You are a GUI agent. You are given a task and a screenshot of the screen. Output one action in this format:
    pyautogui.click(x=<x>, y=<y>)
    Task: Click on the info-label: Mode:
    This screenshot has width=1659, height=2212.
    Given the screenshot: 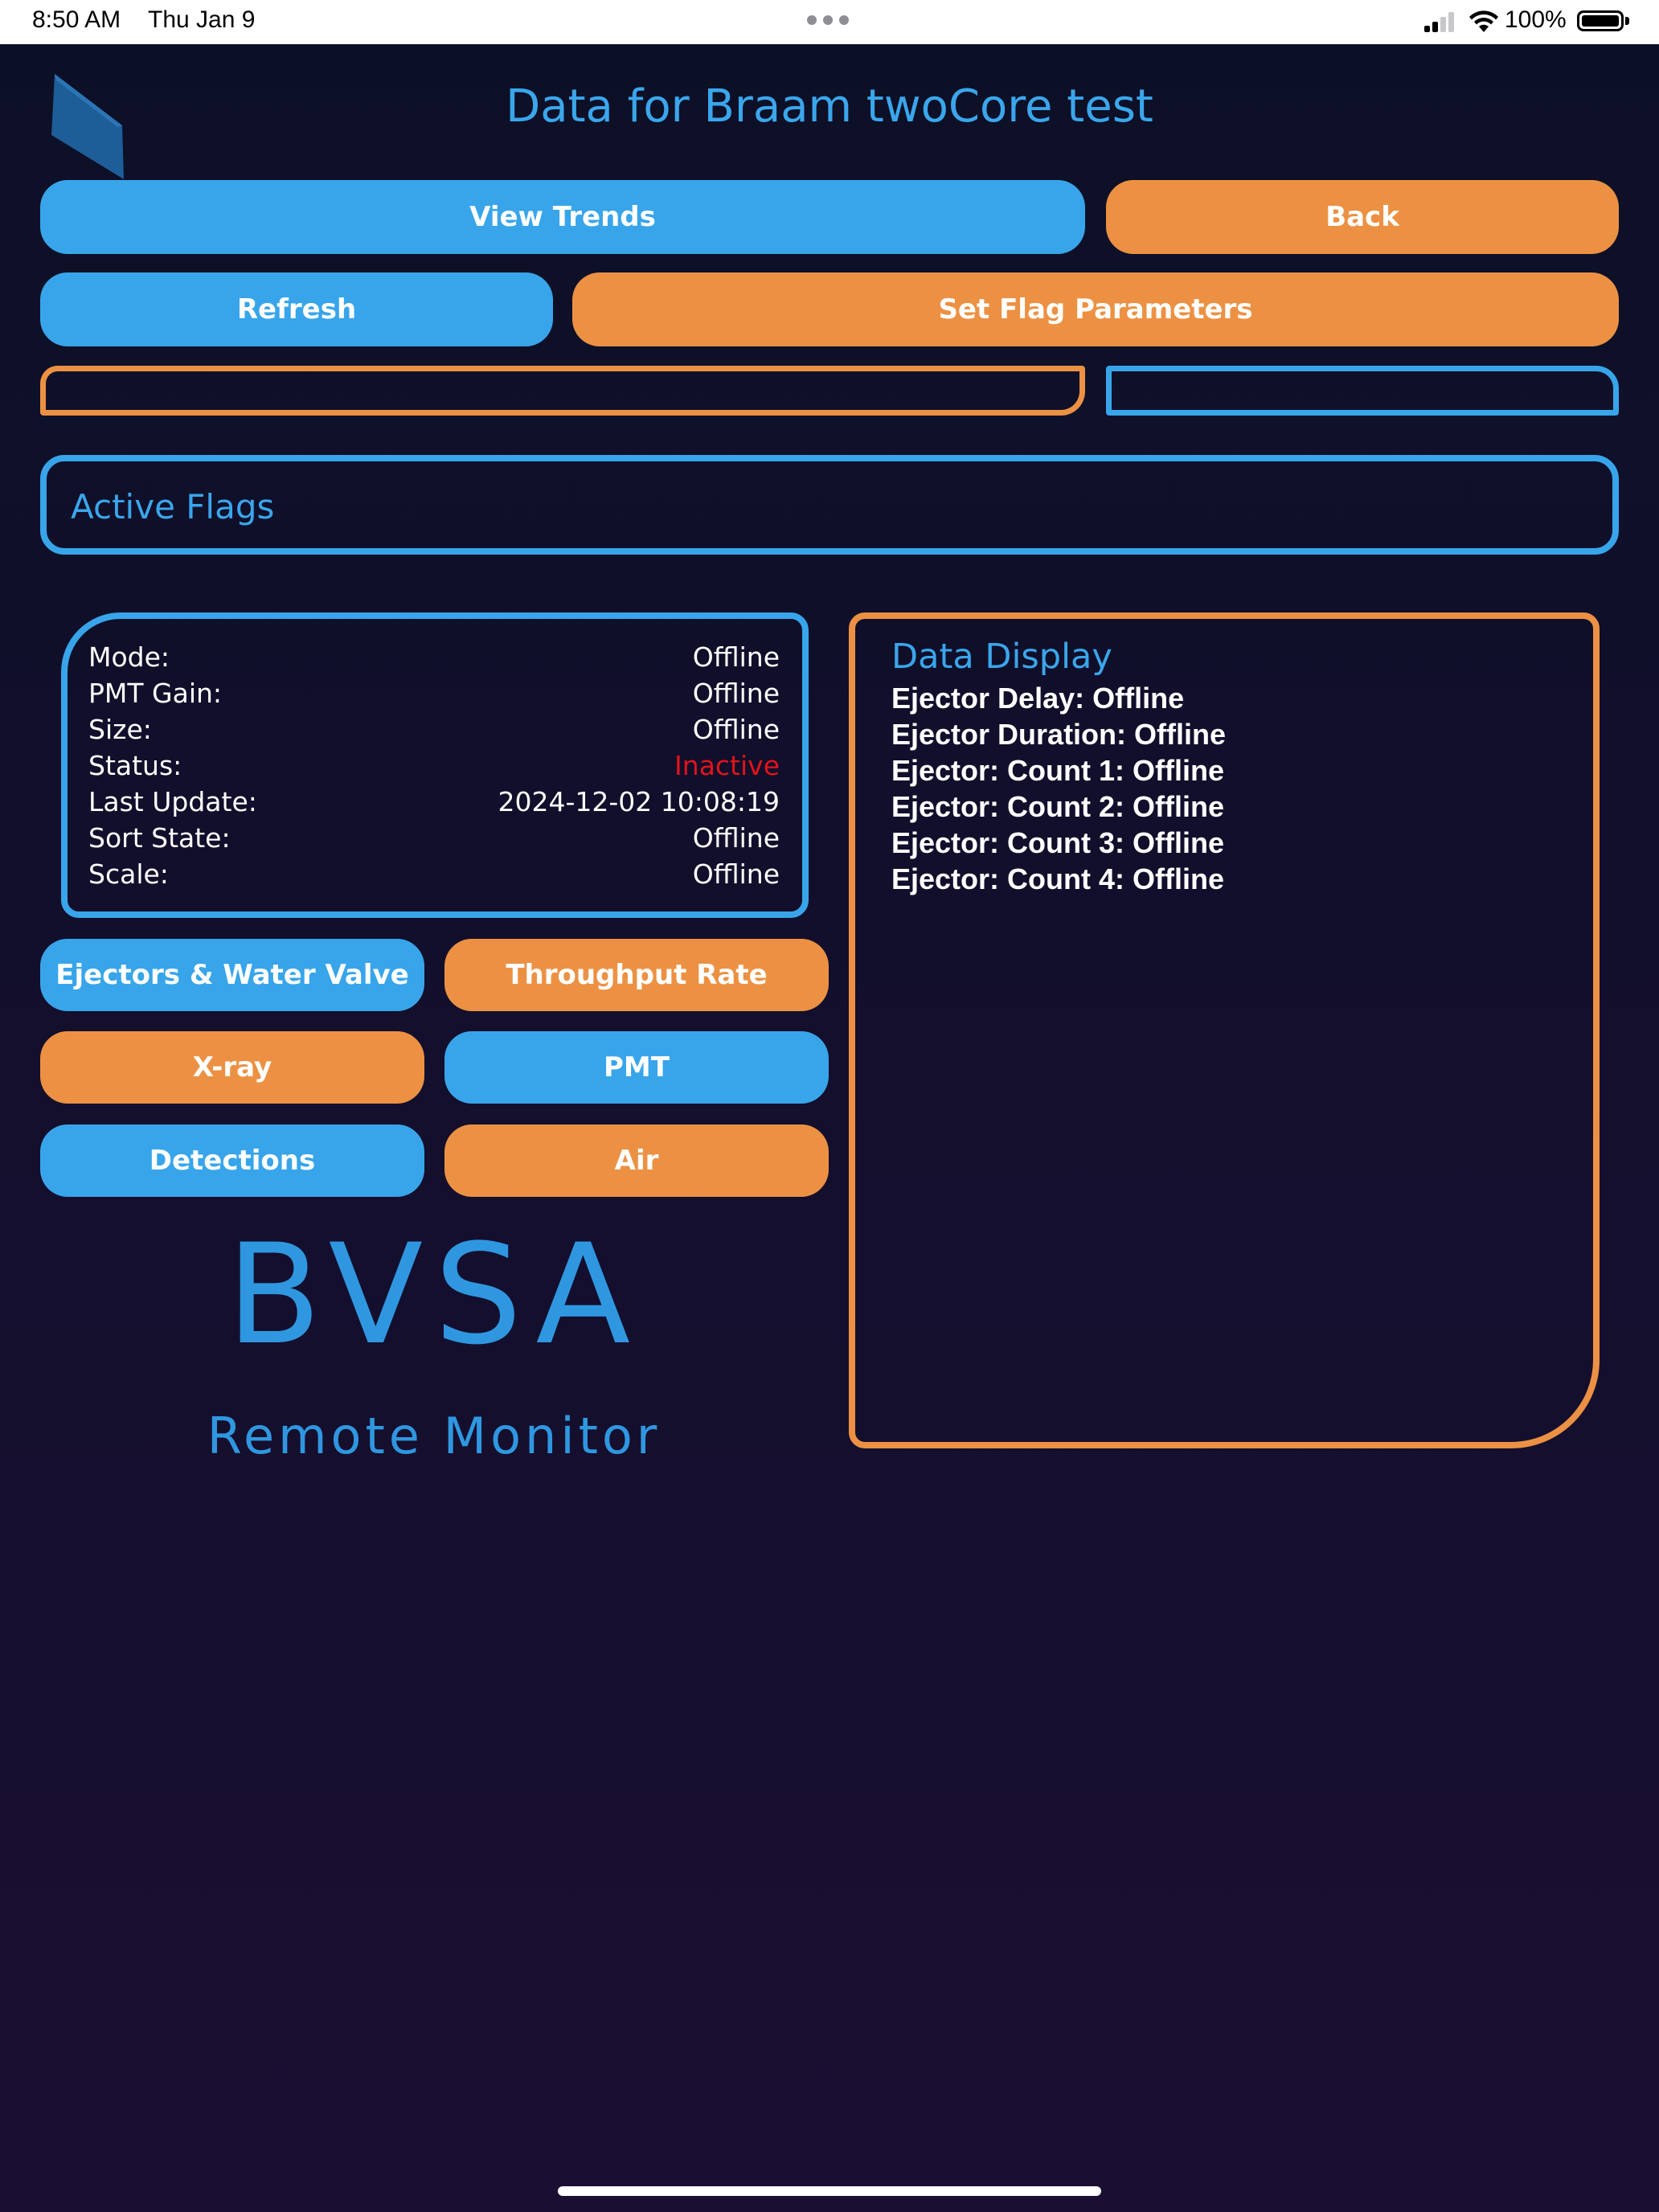 What is the action you would take?
    pyautogui.click(x=129, y=657)
    